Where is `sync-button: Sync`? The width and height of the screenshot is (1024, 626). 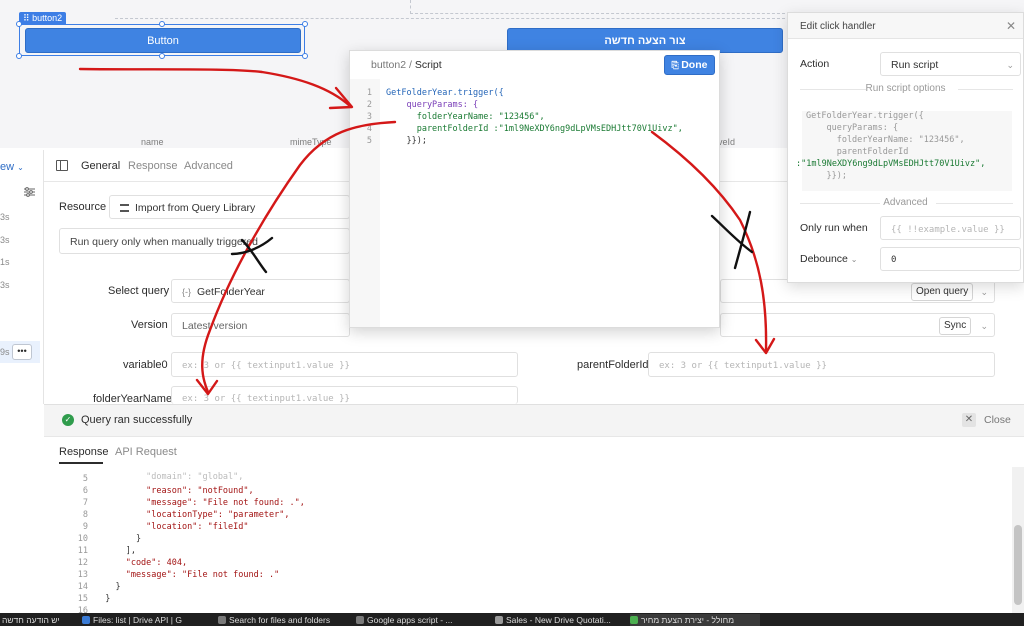 sync-button: Sync is located at coordinates (955, 326).